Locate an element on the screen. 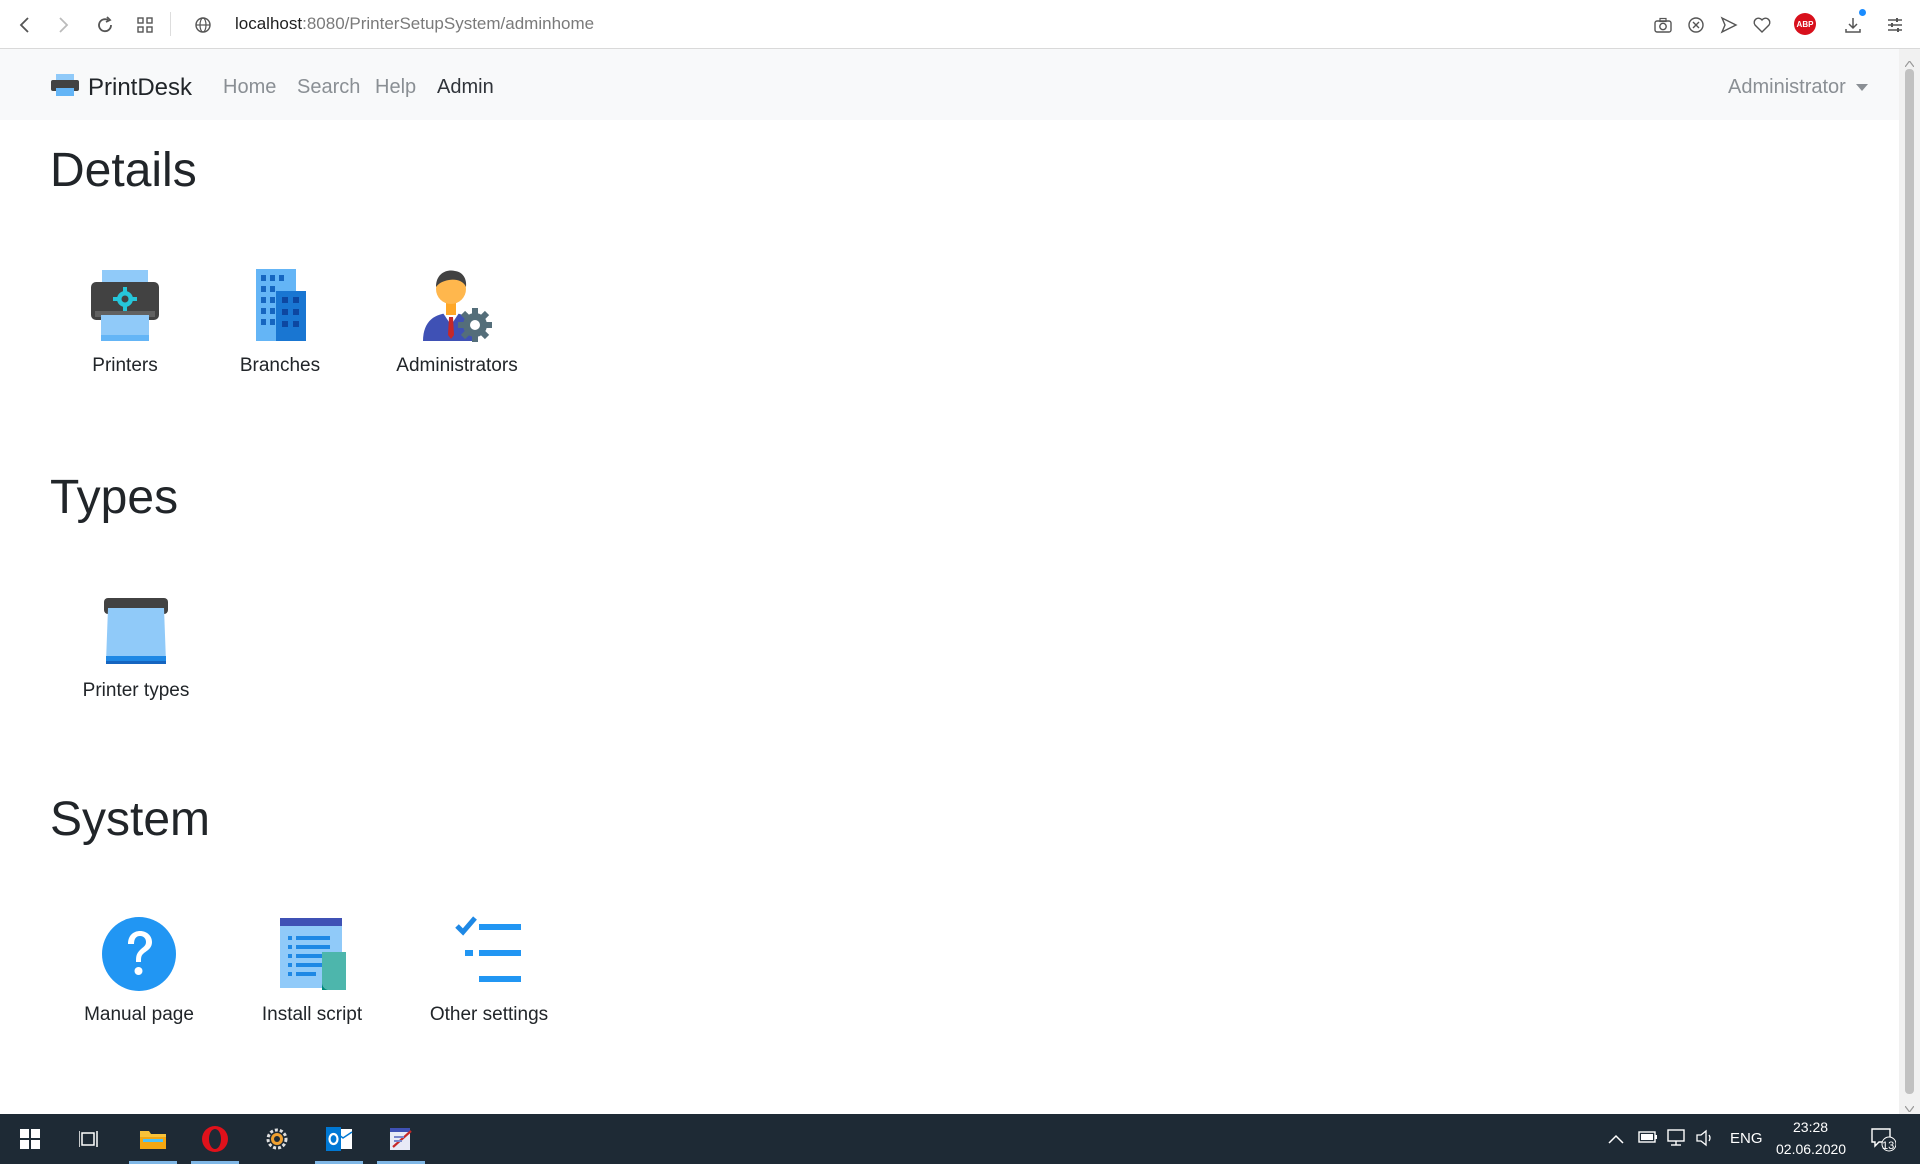  camera-icon is located at coordinates (1663, 25).